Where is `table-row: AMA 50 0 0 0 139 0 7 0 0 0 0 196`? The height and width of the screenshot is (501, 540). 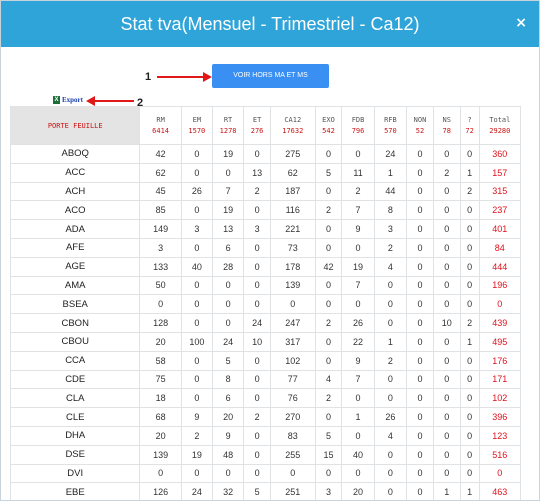 table-row: AMA 50 0 0 0 139 0 7 0 0 0 0 196 is located at coordinates (265, 285).